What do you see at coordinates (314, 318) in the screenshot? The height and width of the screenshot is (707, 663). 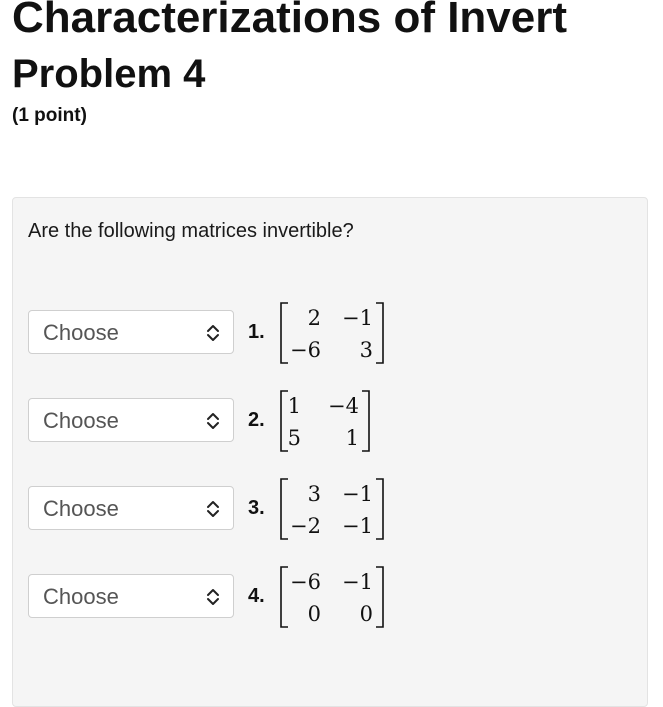 I see `matrix-cell: 2` at bounding box center [314, 318].